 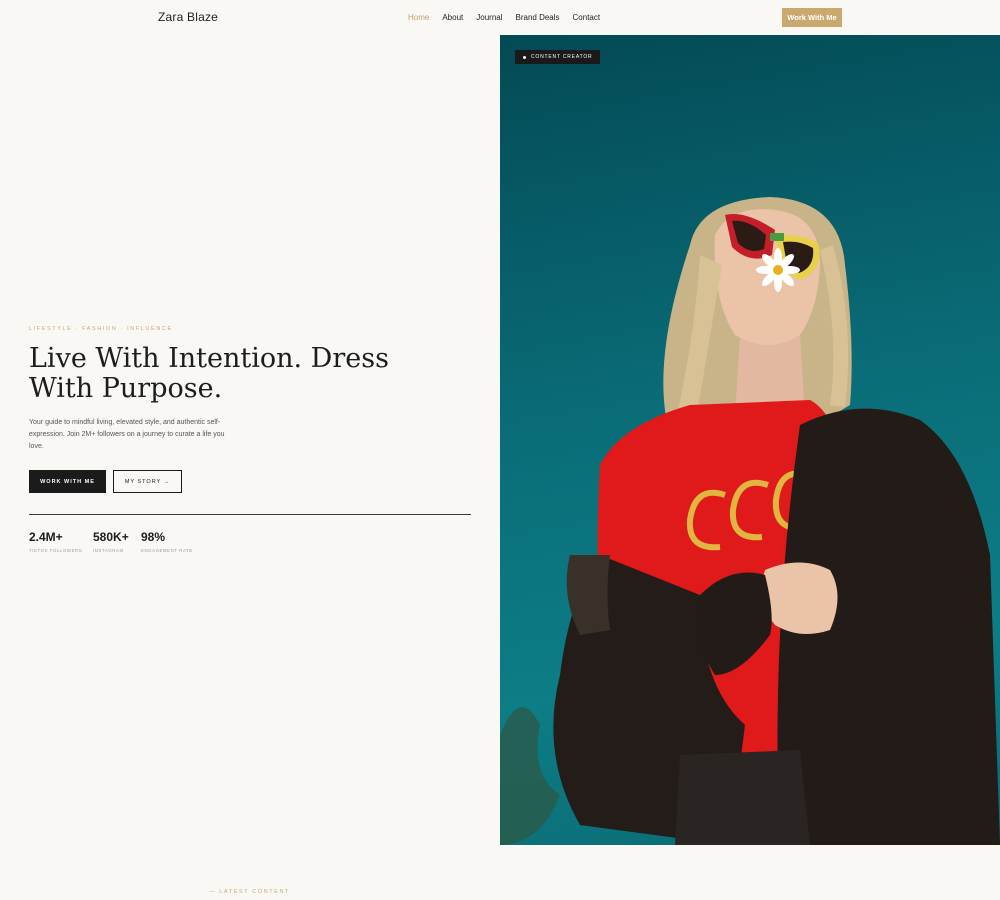 What do you see at coordinates (489, 17) in the screenshot?
I see `nav-link-journal: Journal` at bounding box center [489, 17].